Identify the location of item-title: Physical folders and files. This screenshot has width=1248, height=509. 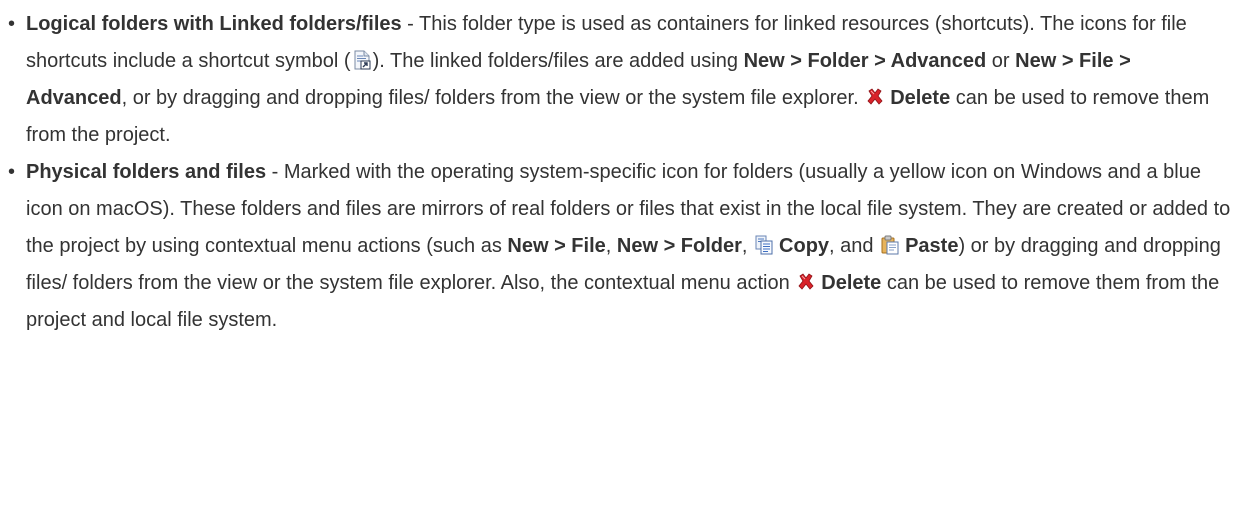
(146, 172).